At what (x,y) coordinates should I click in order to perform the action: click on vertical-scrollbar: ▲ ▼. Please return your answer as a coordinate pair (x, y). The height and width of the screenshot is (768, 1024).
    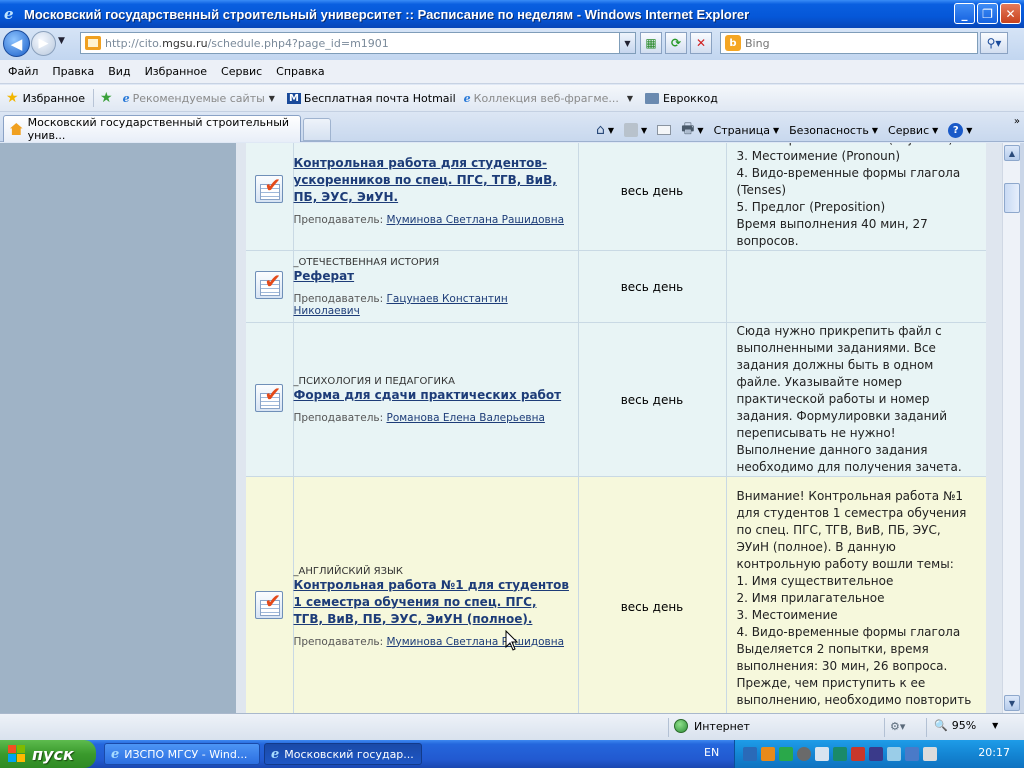
    Looking at the image, I should click on (1011, 428).